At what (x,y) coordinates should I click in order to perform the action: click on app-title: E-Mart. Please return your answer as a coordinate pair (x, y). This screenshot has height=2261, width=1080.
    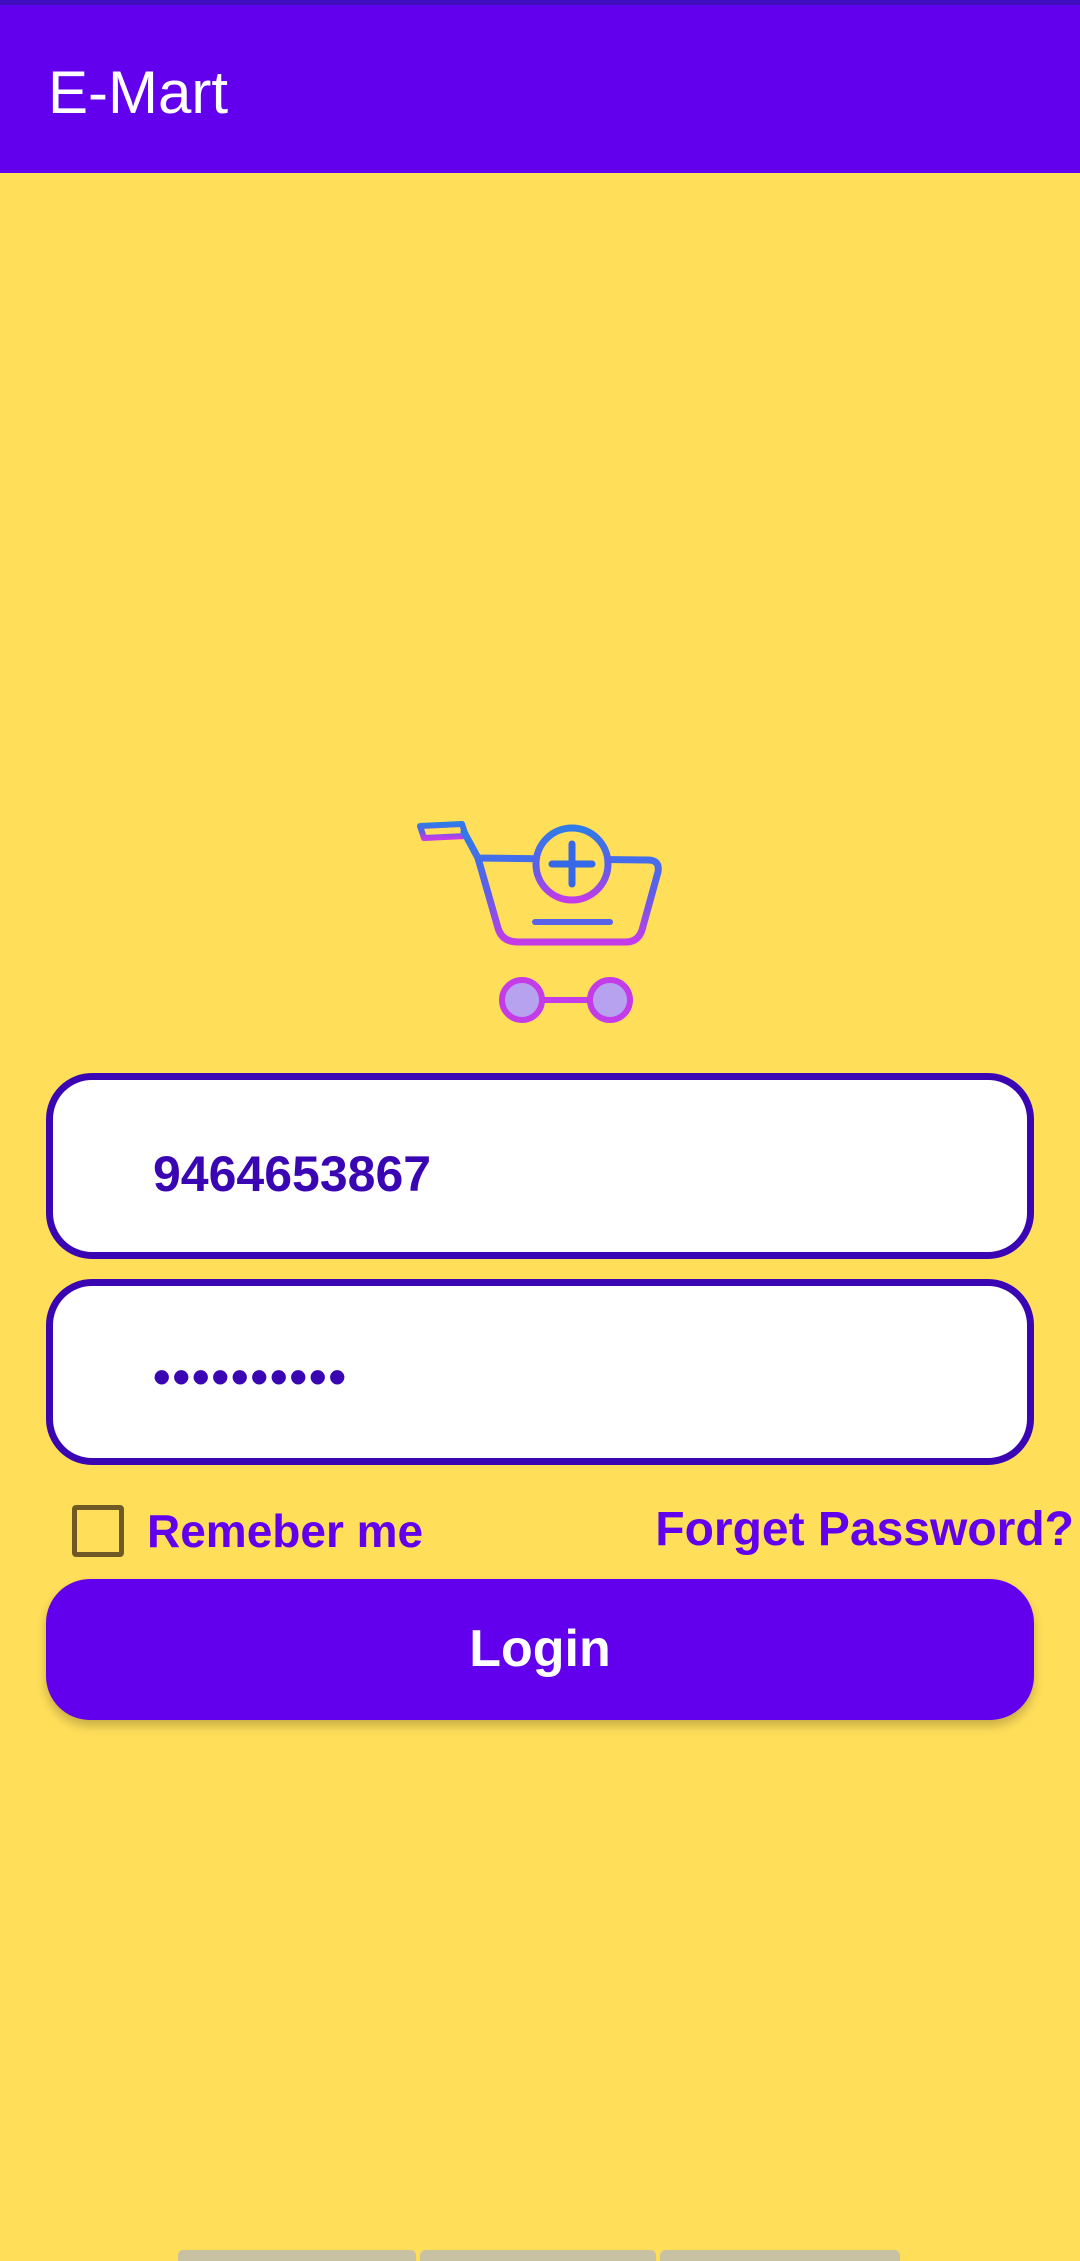
    Looking at the image, I should click on (138, 92).